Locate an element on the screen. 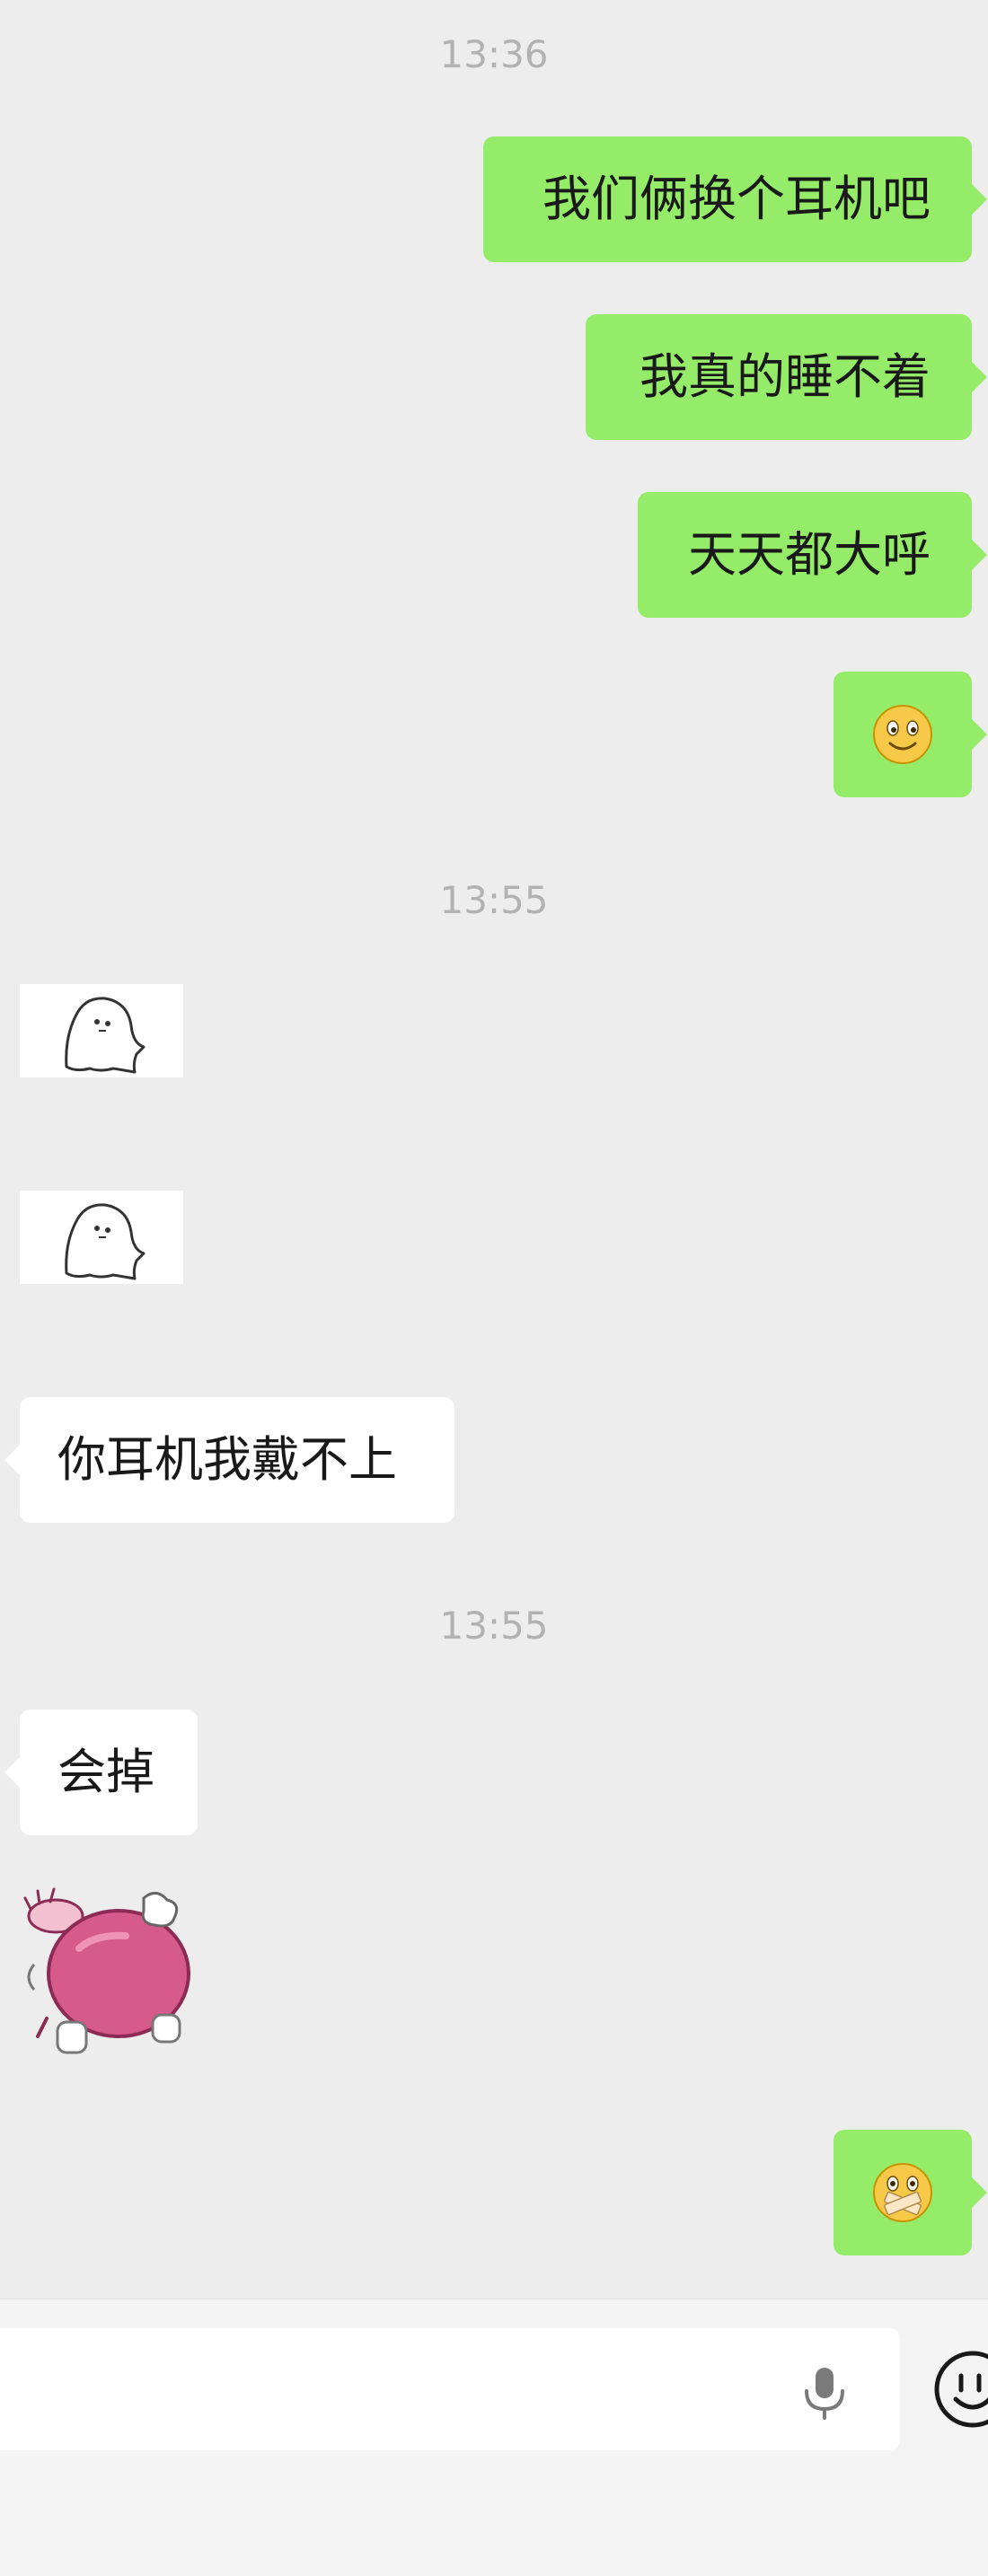  input-bar is located at coordinates (494, 2438).